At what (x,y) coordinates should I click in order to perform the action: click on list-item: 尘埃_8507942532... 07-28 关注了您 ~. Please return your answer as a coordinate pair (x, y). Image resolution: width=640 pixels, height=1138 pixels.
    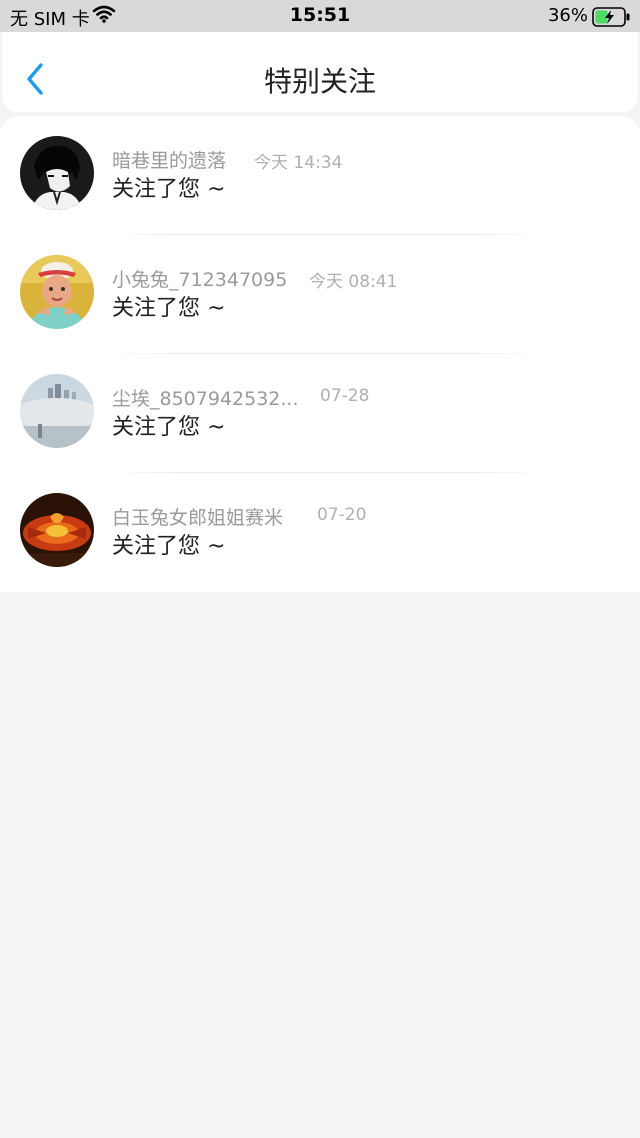
    Looking at the image, I should click on (320, 413).